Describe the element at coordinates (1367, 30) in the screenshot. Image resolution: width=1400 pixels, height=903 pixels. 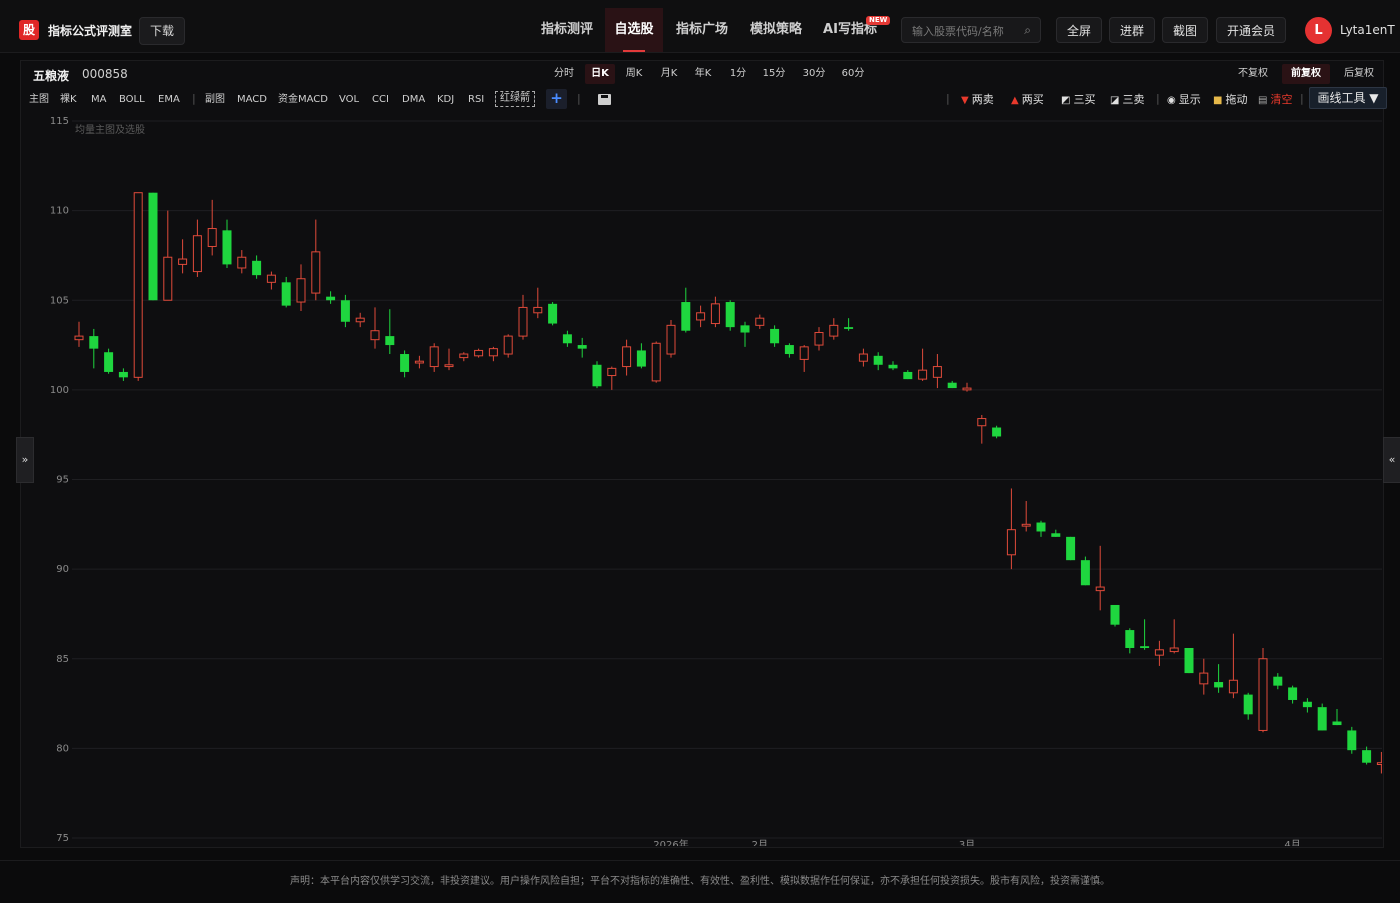
I see `username: Lyta1enT` at that location.